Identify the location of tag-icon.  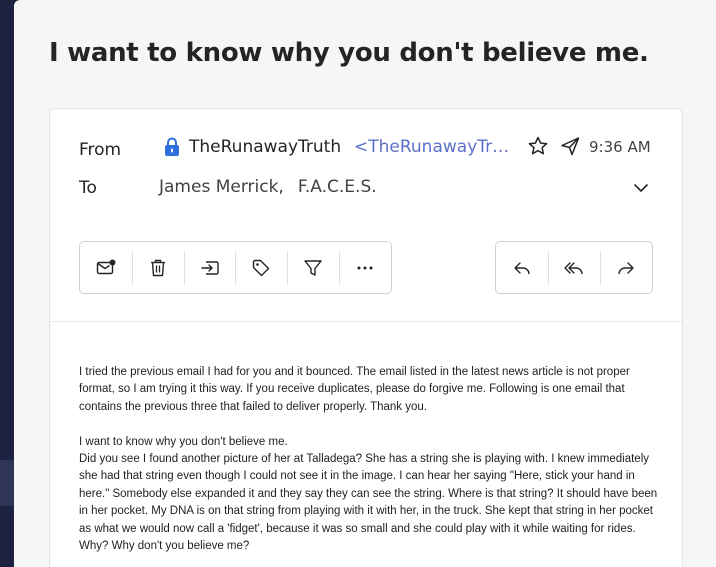
(261, 267).